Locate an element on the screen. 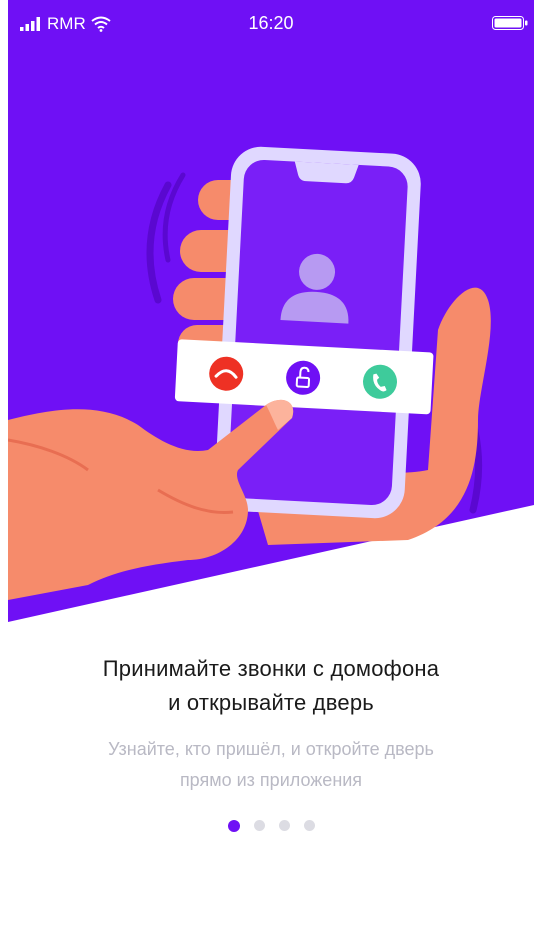  title-line-2: и открывайте дверь is located at coordinates (271, 702).